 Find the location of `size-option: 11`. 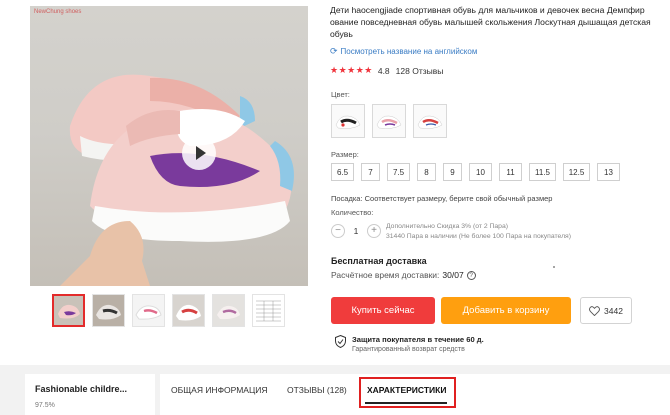

size-option: 11 is located at coordinates (510, 172).